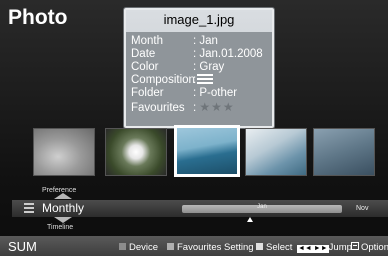 This screenshot has height=256, width=388. What do you see at coordinates (369, 247) in the screenshot?
I see `option-button: Option` at bounding box center [369, 247].